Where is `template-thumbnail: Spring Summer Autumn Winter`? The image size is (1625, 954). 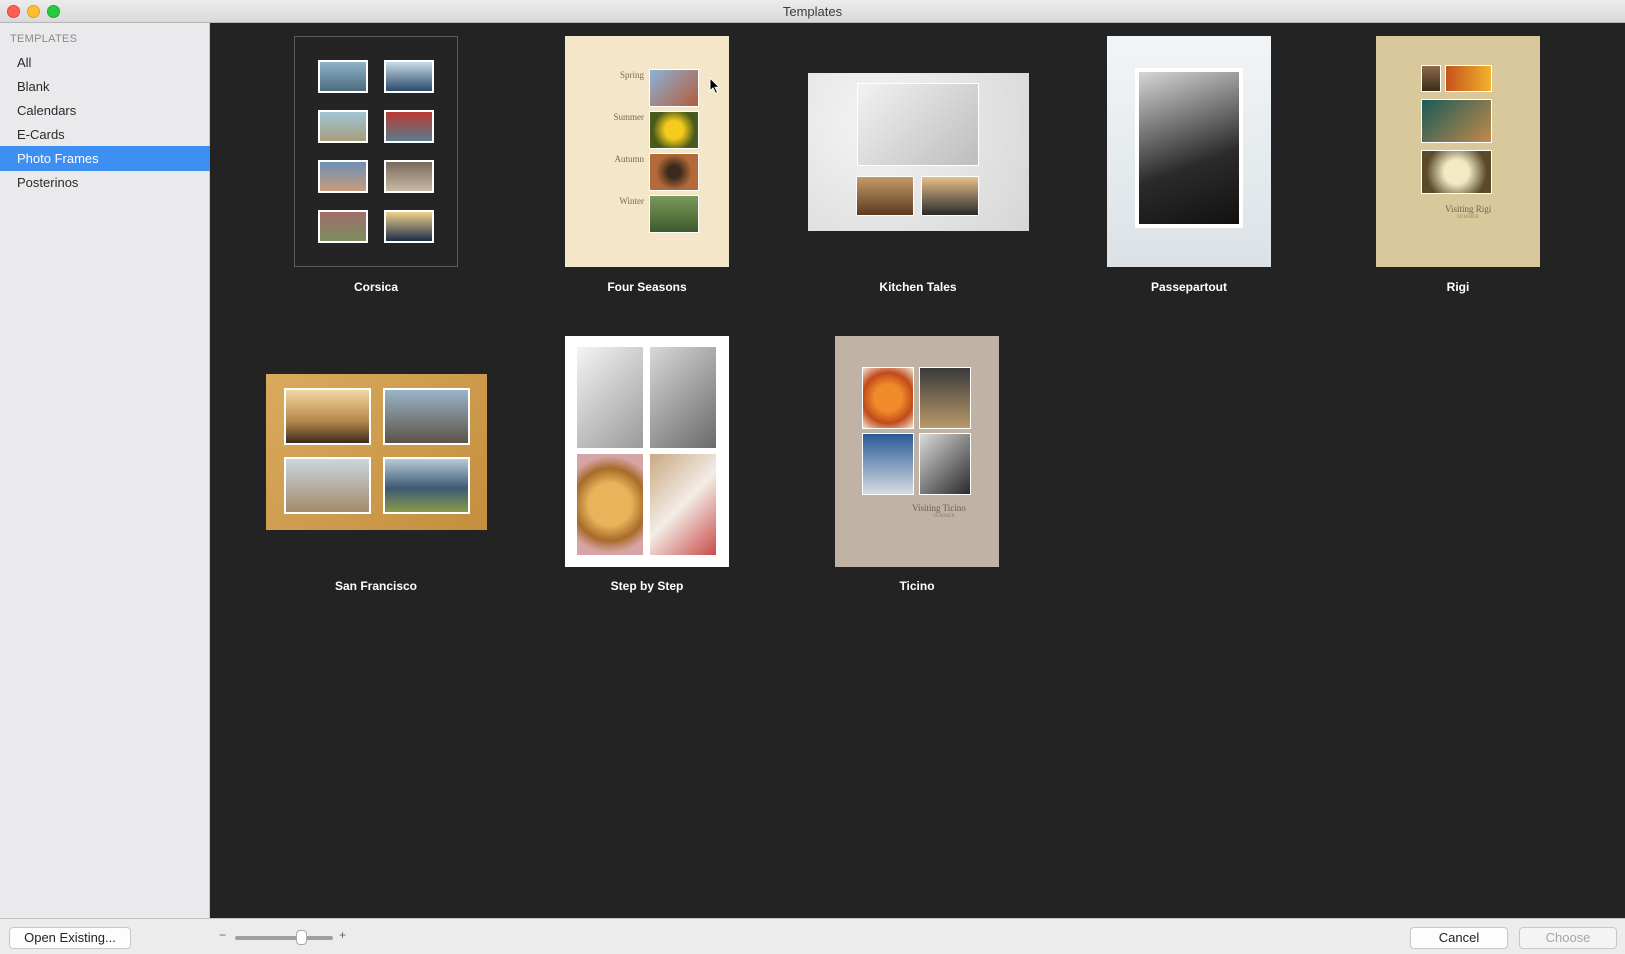 template-thumbnail: Spring Summer Autumn Winter is located at coordinates (647, 151).